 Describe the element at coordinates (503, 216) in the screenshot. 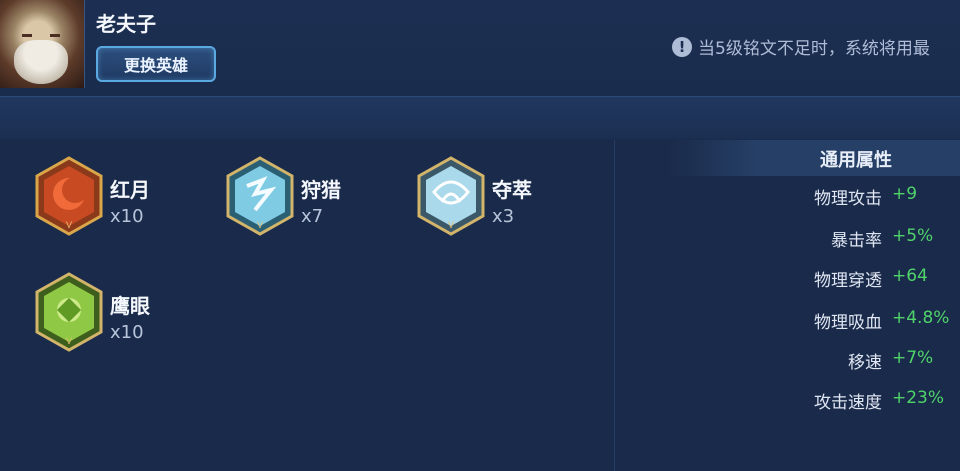

I see `rune-count: x3` at that location.